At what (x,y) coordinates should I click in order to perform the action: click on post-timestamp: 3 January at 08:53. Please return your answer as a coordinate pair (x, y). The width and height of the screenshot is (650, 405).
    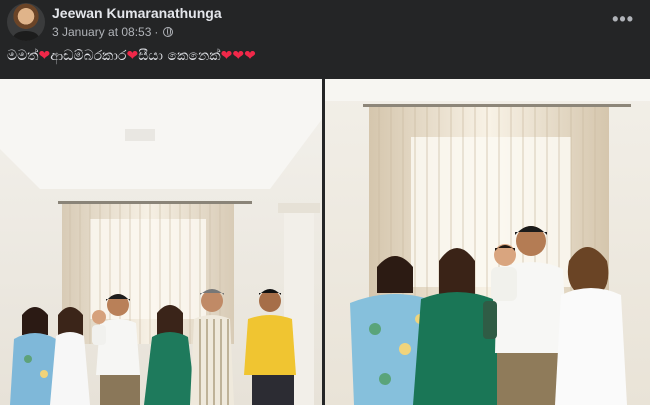
    Looking at the image, I should click on (101, 32).